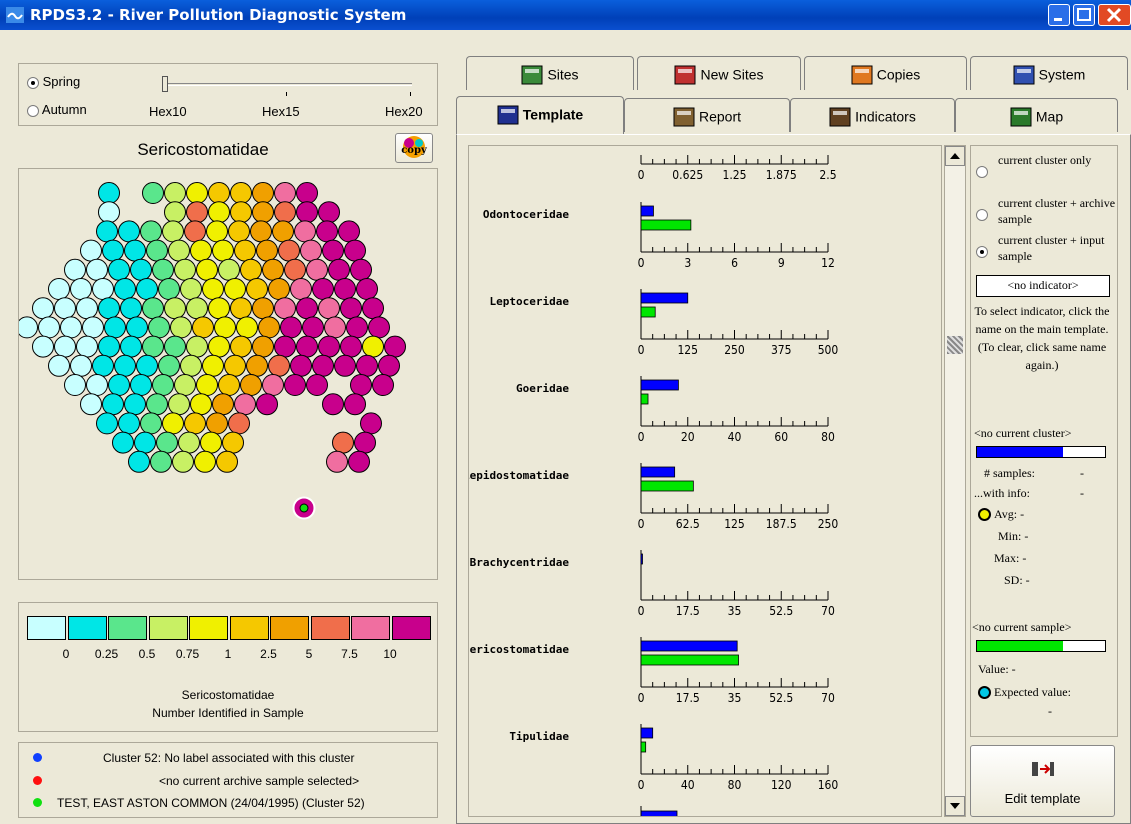  What do you see at coordinates (165, 84) in the screenshot?
I see `slider-thumb` at bounding box center [165, 84].